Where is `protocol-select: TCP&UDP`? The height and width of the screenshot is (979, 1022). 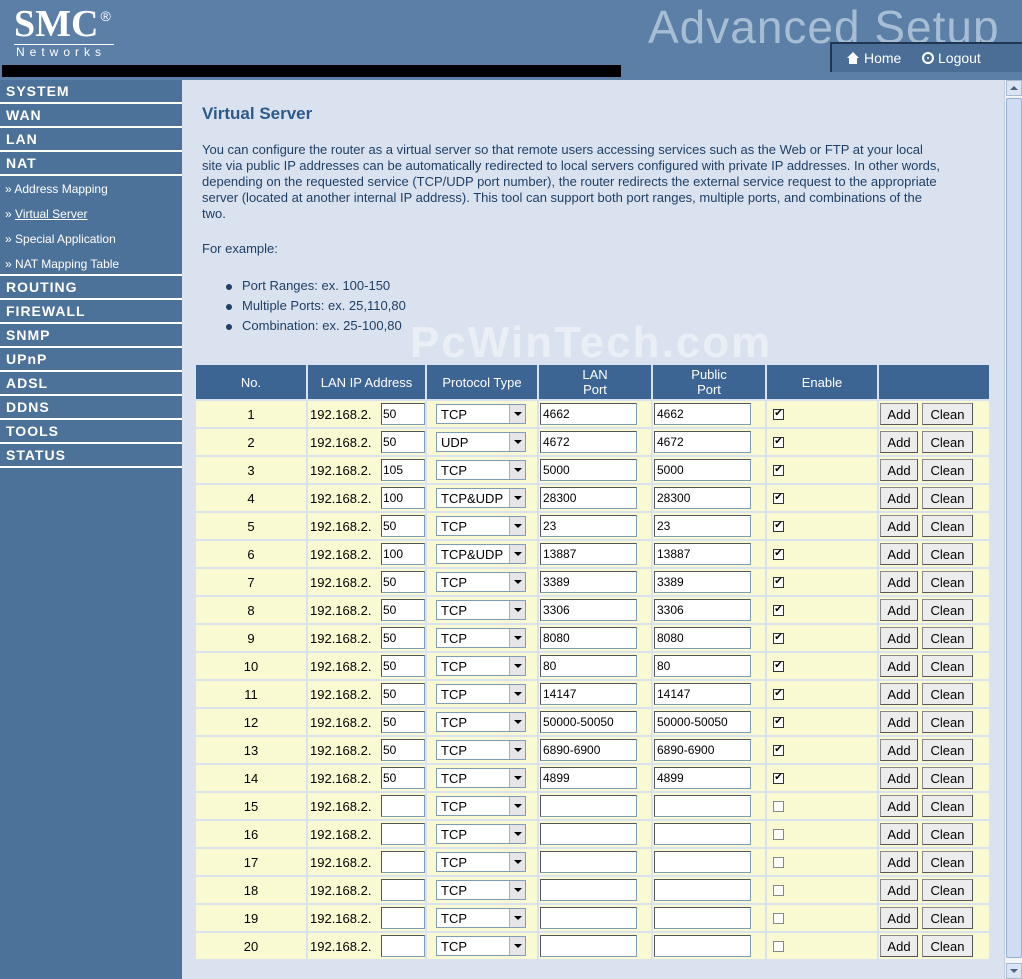
protocol-select: TCP&UDP is located at coordinates (481, 554).